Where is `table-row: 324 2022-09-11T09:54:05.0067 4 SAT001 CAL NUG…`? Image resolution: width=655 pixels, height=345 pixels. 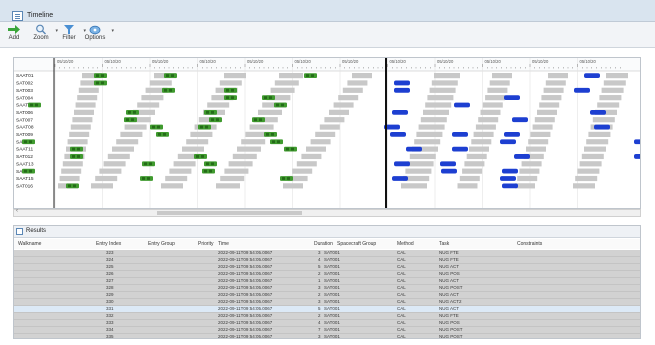
table-row: 324 2022-09-11T09:54:05.0067 4 SAT001 CAL NUG… is located at coordinates (327, 260).